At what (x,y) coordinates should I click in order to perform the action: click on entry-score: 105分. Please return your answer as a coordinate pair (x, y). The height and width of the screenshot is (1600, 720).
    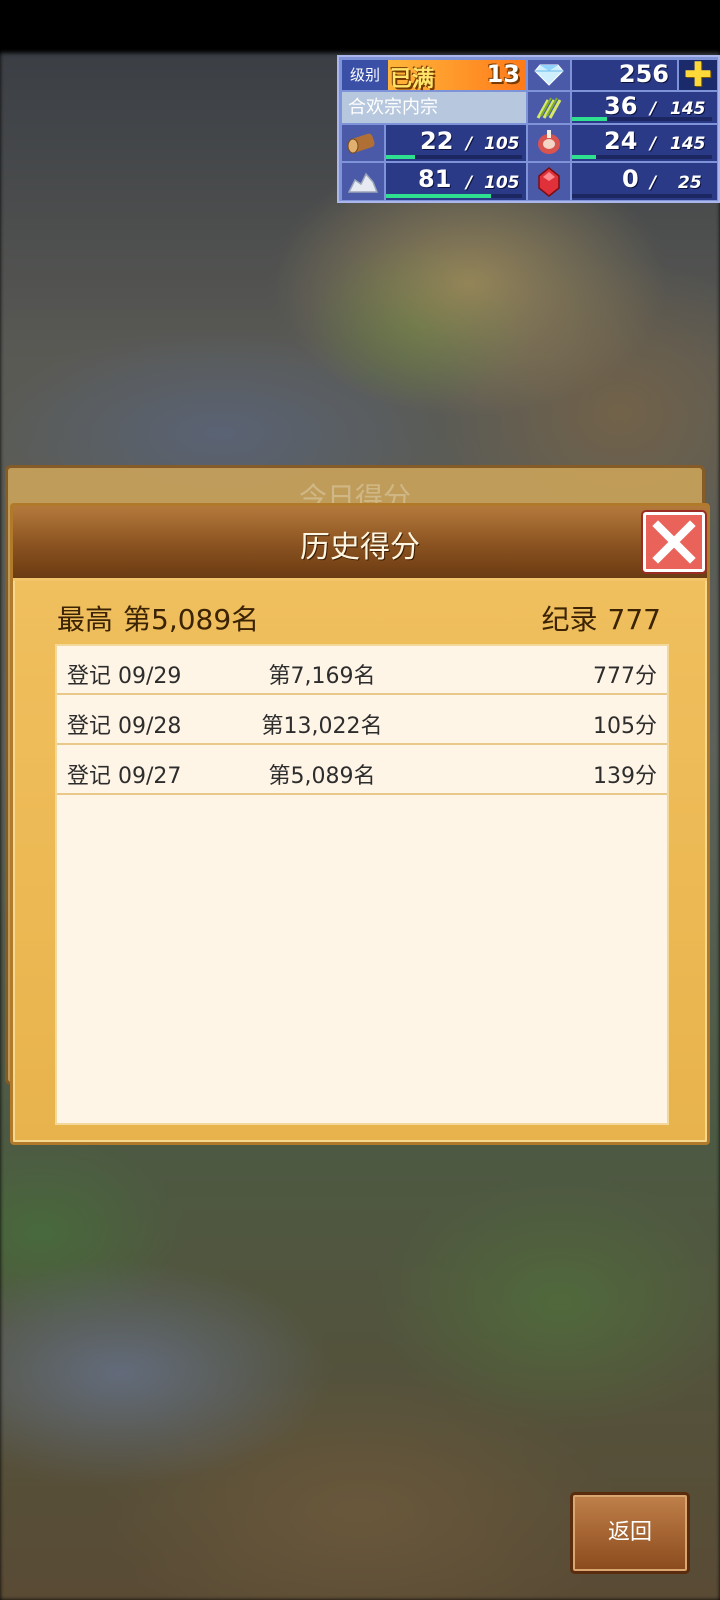
    Looking at the image, I should click on (625, 726).